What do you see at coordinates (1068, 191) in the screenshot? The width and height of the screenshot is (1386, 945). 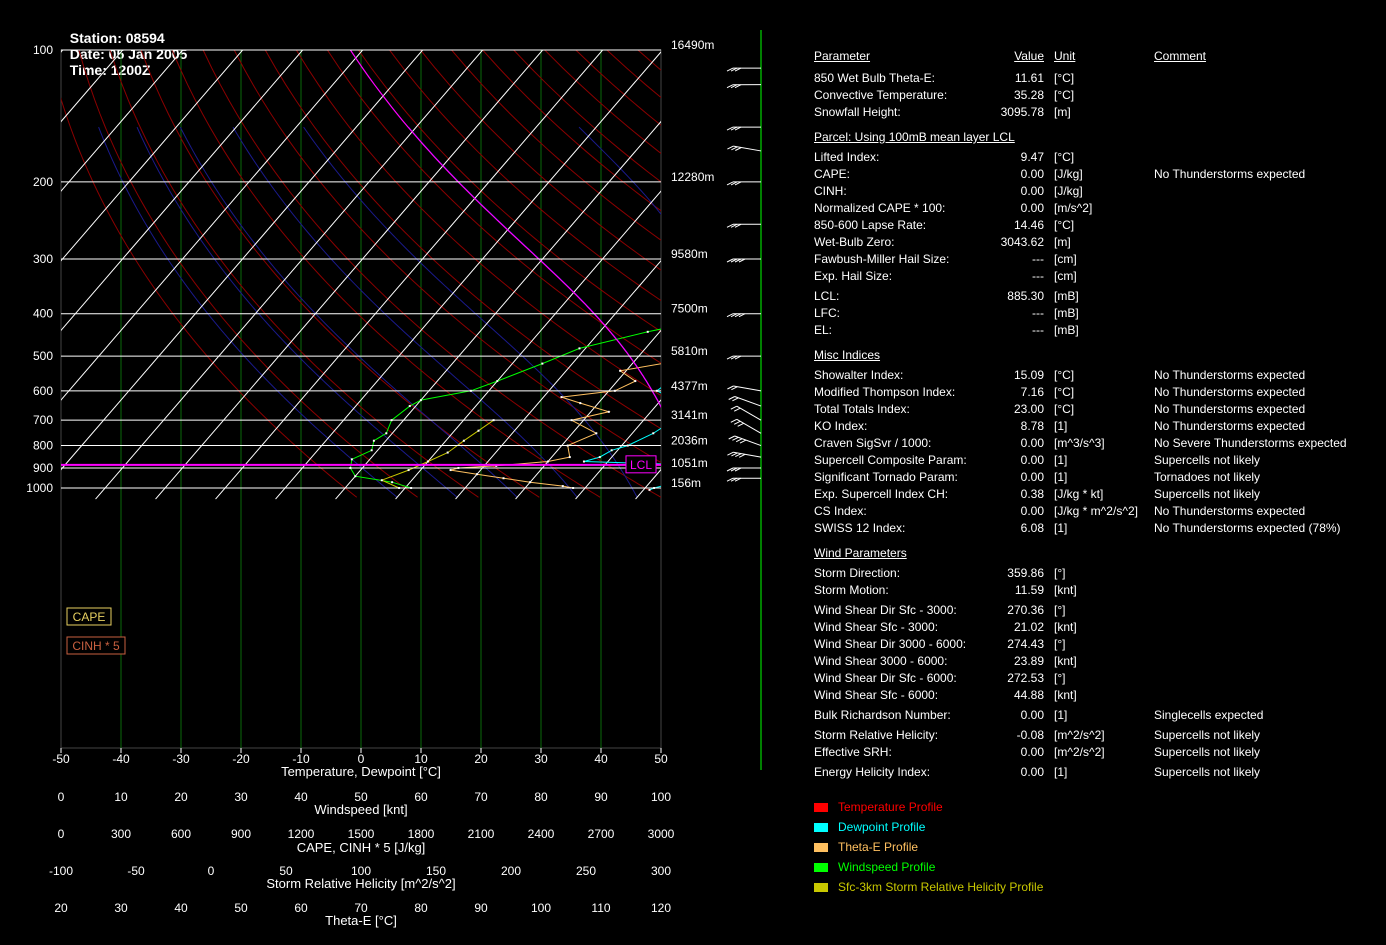 I see `param-unit: [J/kg]` at bounding box center [1068, 191].